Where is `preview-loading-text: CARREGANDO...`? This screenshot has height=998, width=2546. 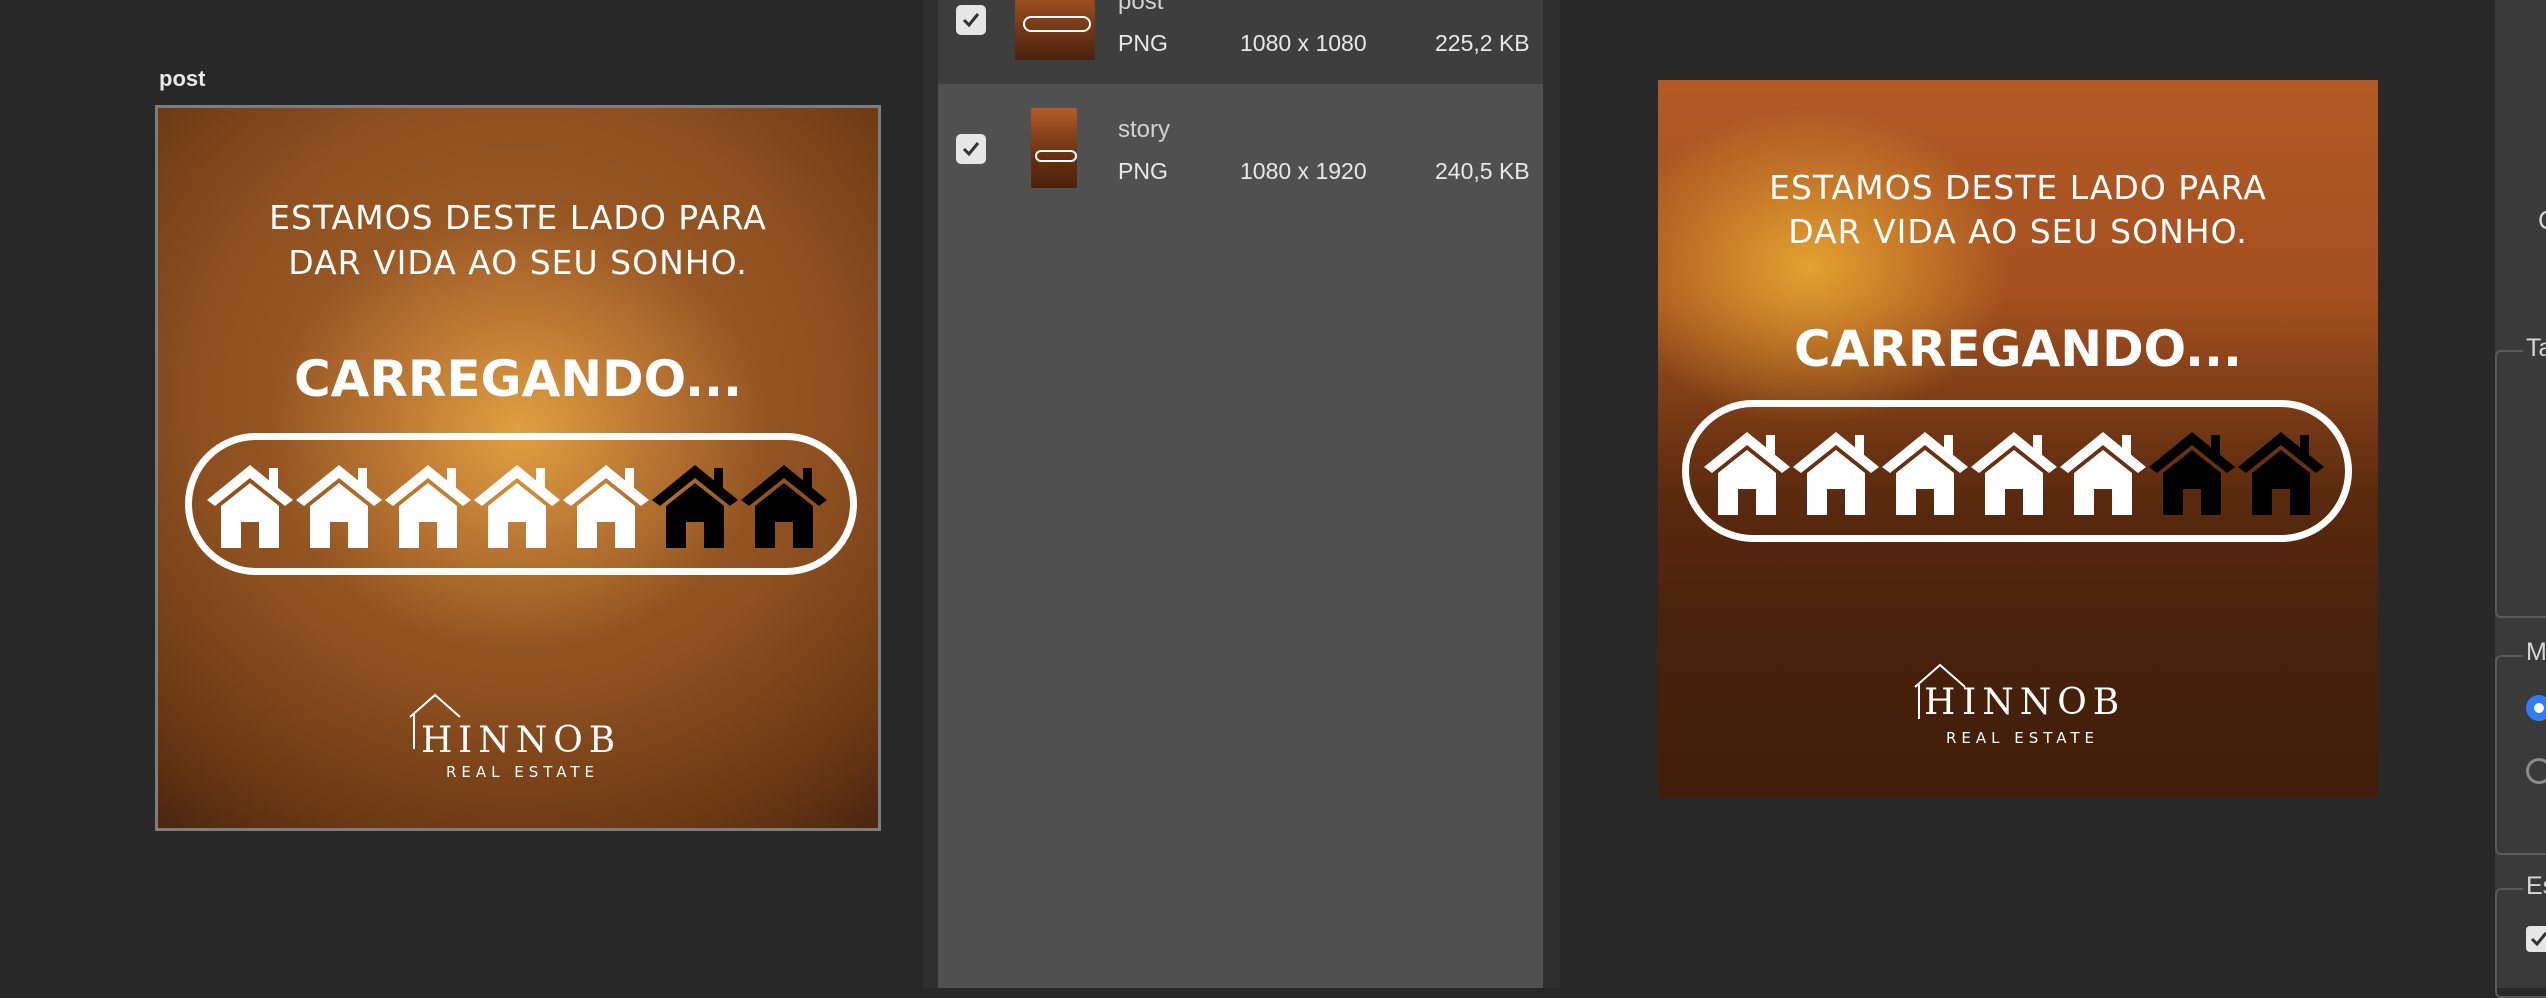
preview-loading-text: CARREGANDO... is located at coordinates (2018, 349).